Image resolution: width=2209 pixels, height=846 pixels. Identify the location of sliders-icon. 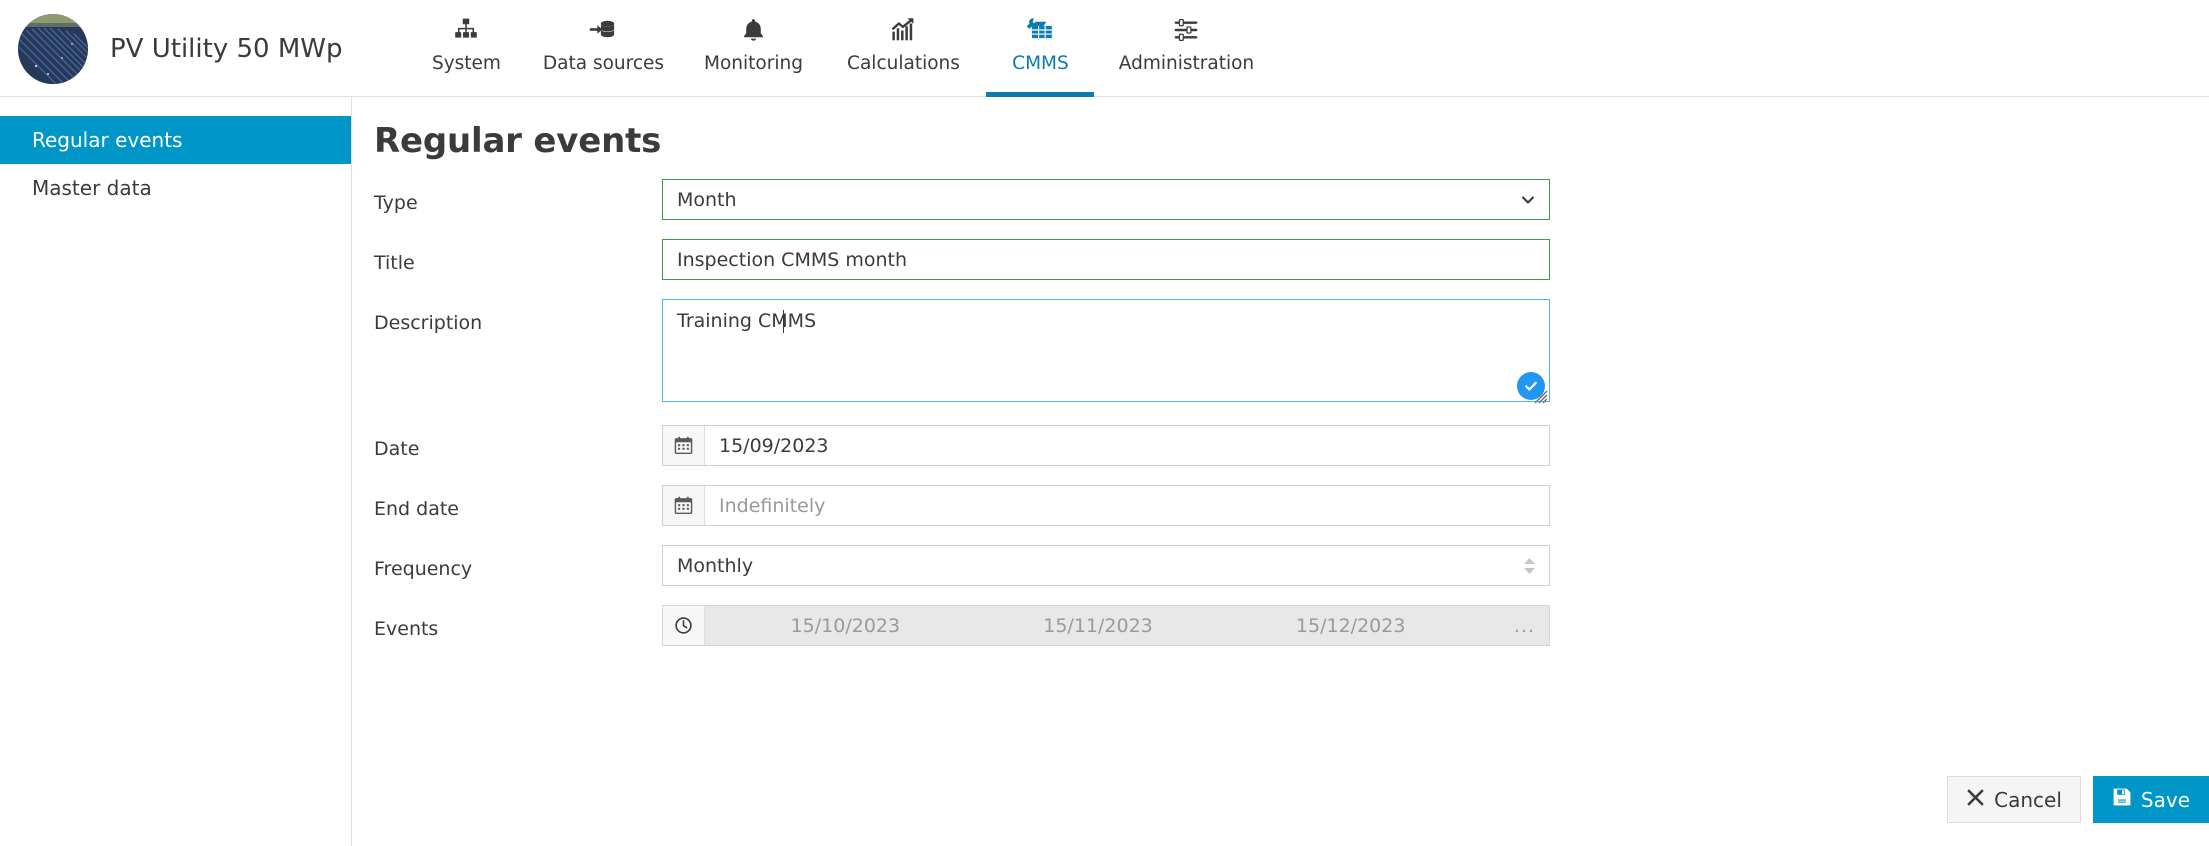
(1186, 30).